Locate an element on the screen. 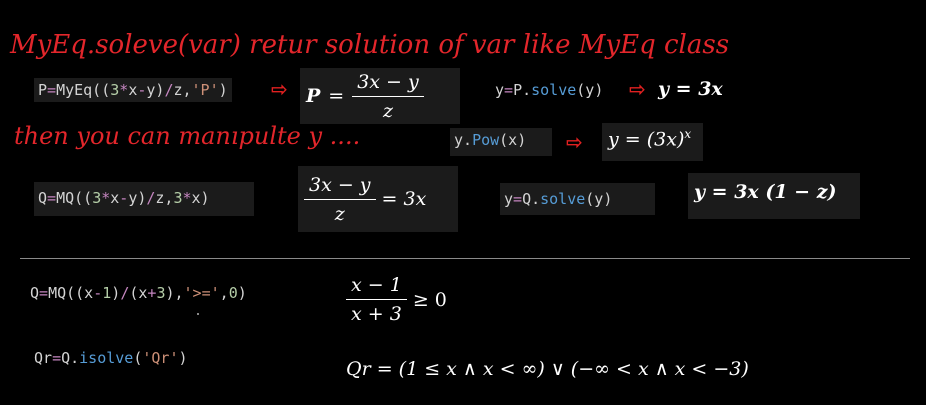 Image resolution: width=926 pixels, height=405 pixels. code-obj: P. is located at coordinates (522, 90).